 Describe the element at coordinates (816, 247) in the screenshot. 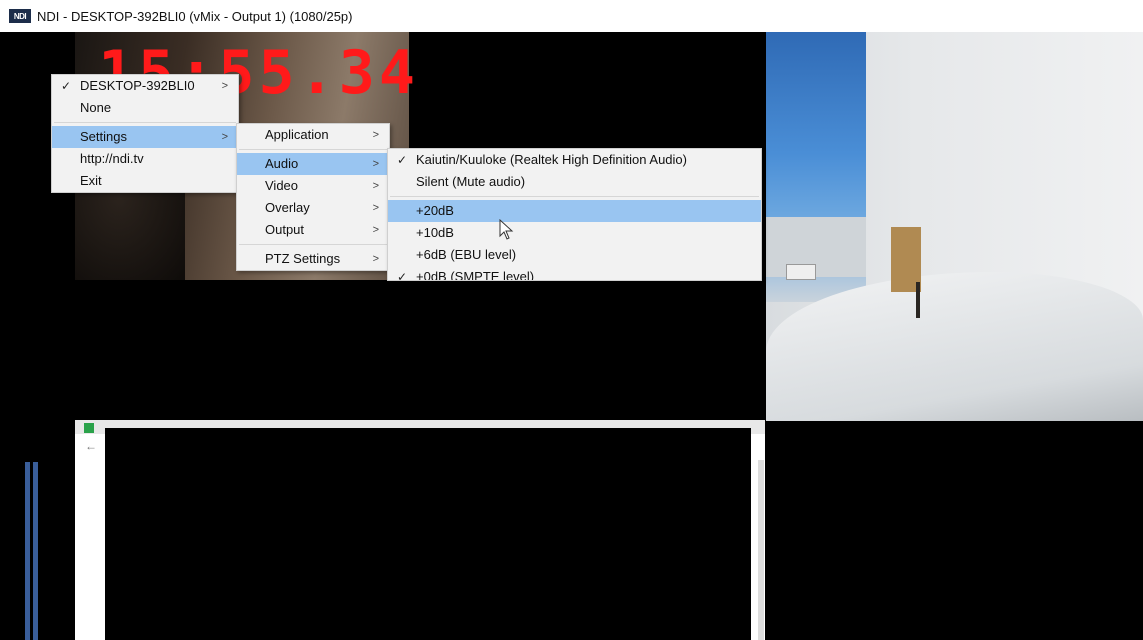

I see `window-sill` at that location.